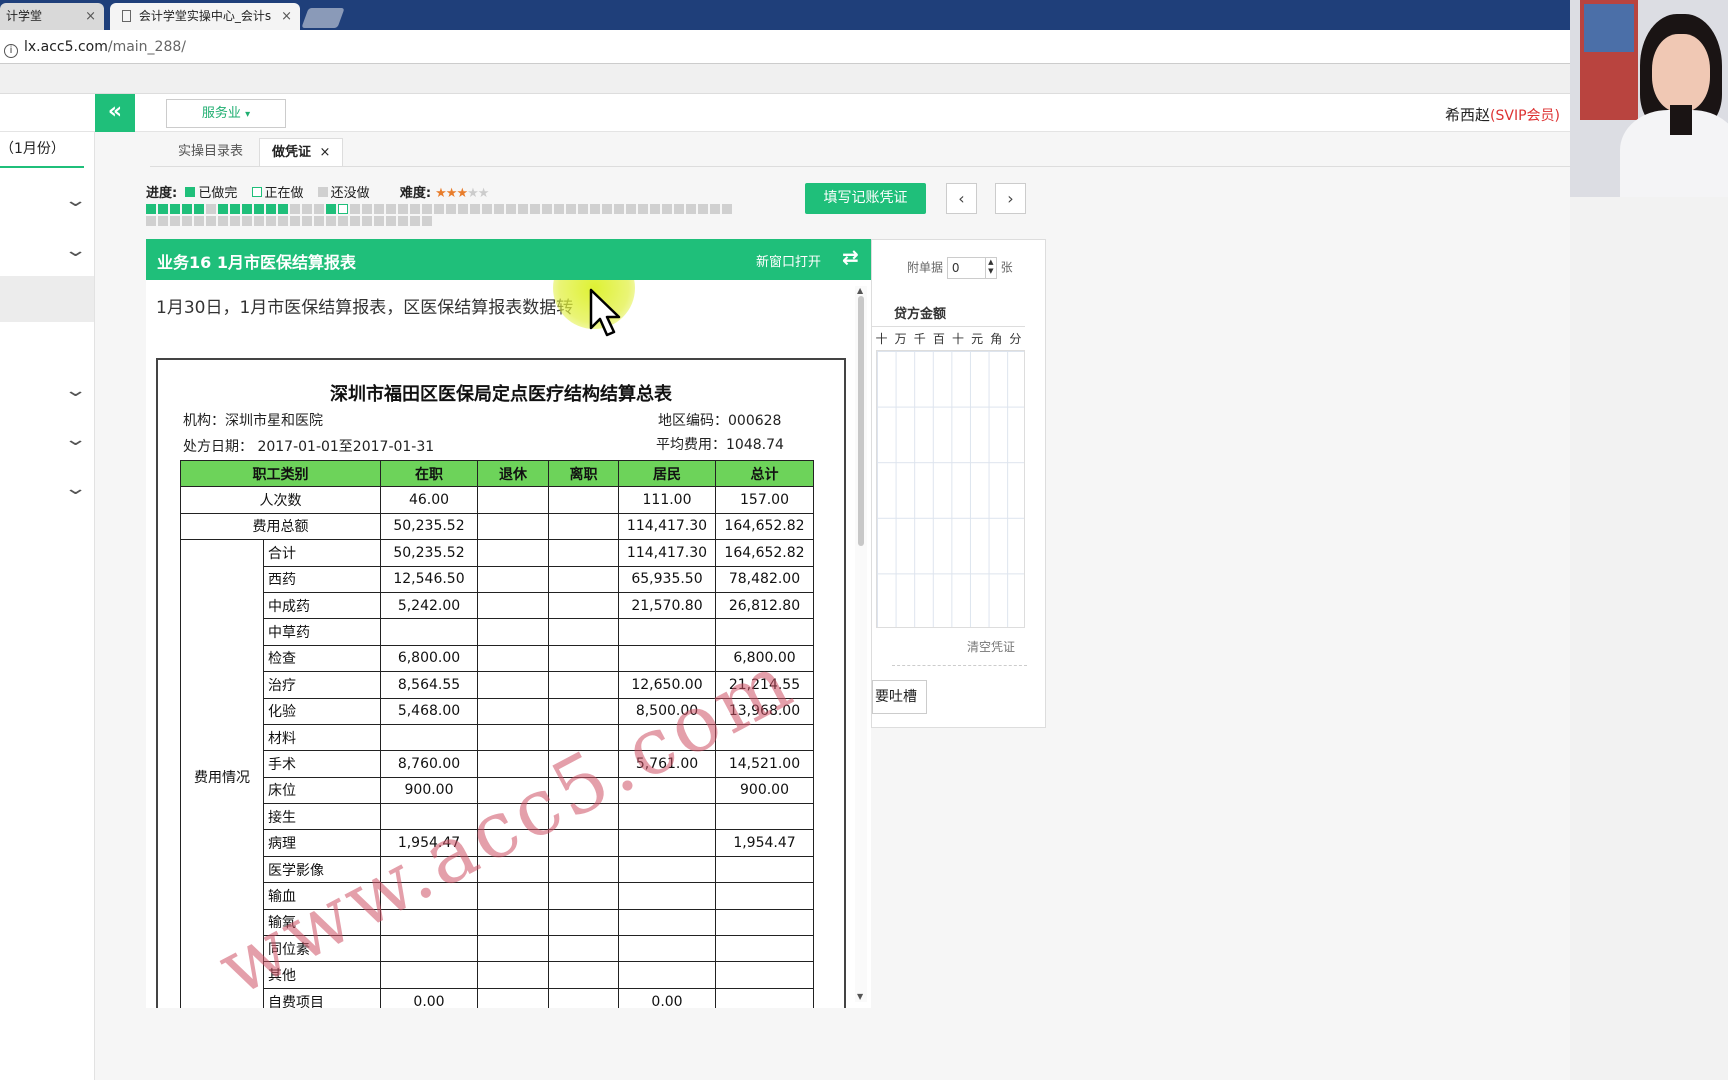 The width and height of the screenshot is (1728, 1080). What do you see at coordinates (864, 47) in the screenshot?
I see `address-bar: i lx.acc5.com/main_288/` at bounding box center [864, 47].